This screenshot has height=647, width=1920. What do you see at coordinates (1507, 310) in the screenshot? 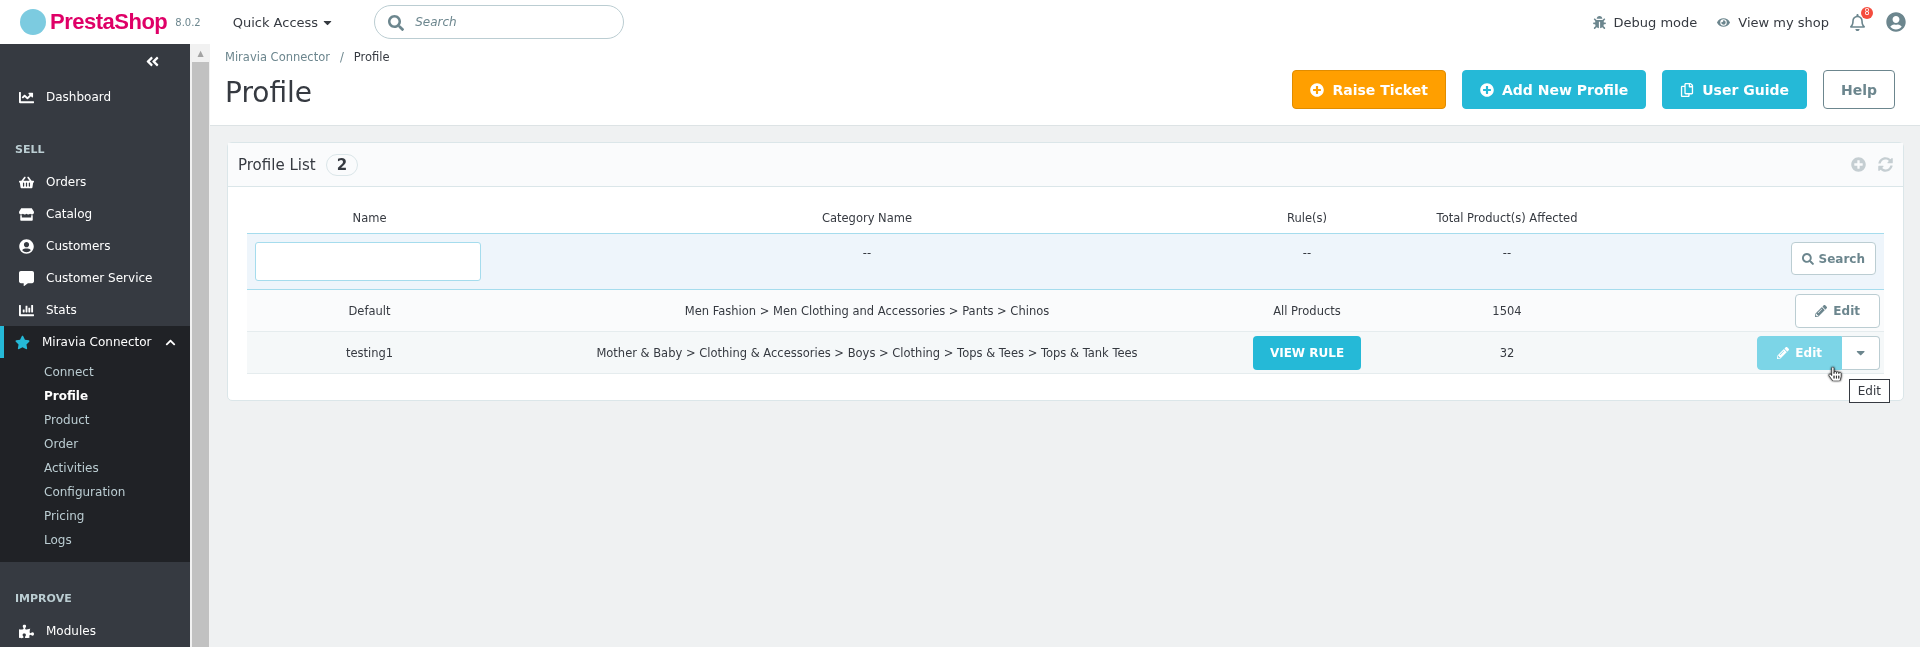
I see `table-cell: 1504` at bounding box center [1507, 310].